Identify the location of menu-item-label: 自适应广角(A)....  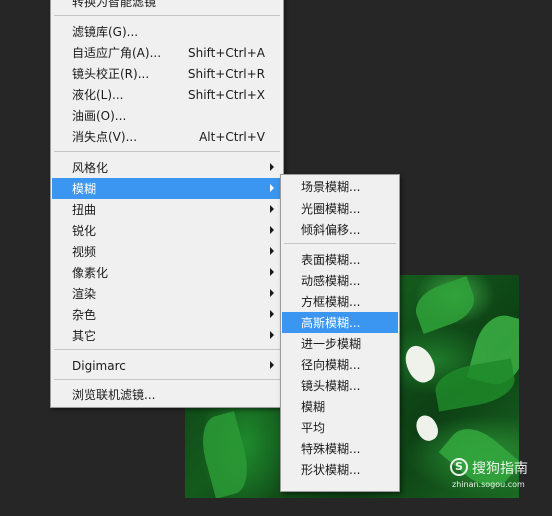
(117, 53).